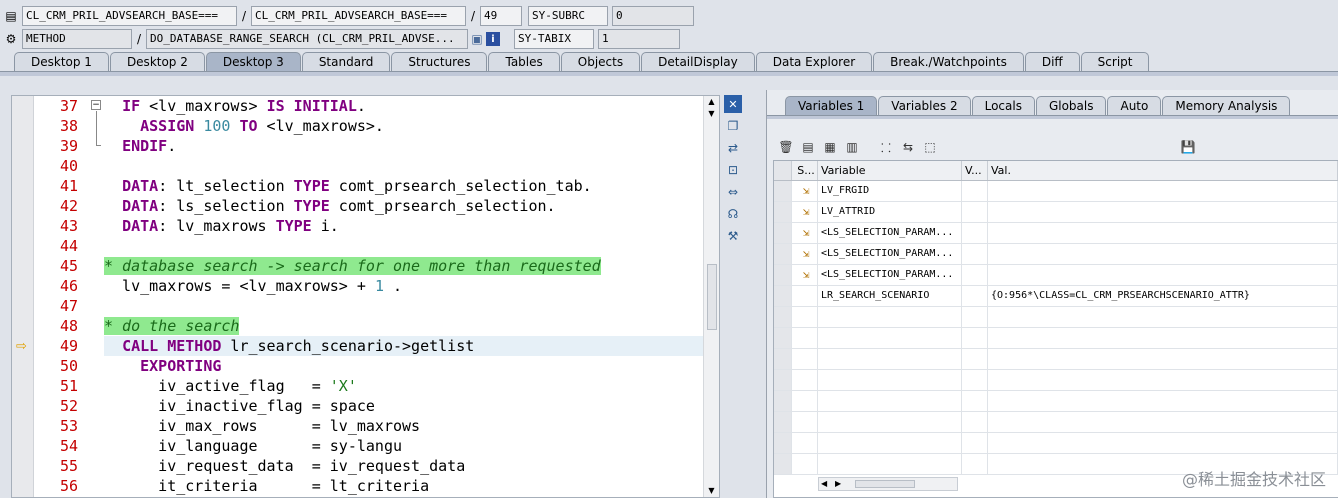 Image resolution: width=1338 pixels, height=498 pixels. Describe the element at coordinates (1071, 106) in the screenshot. I see `tab-globals: Globals` at that location.